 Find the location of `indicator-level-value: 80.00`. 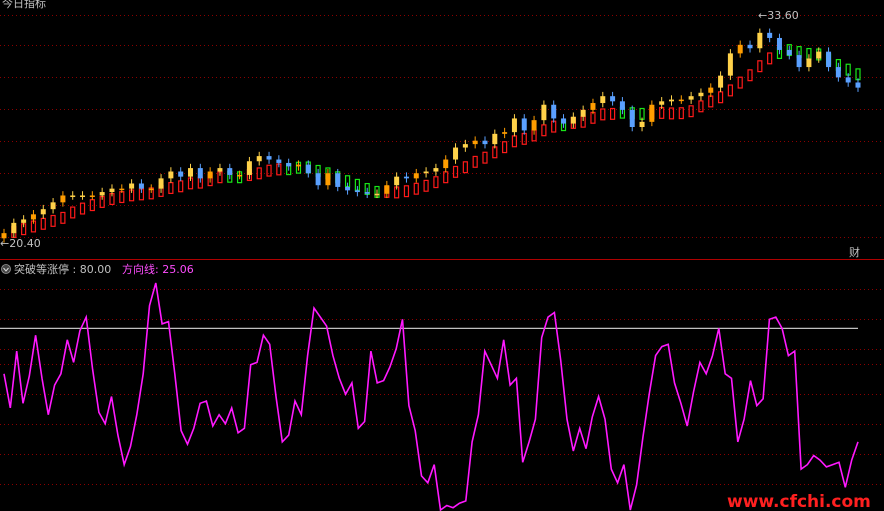

indicator-level-value: 80.00 is located at coordinates (96, 269).